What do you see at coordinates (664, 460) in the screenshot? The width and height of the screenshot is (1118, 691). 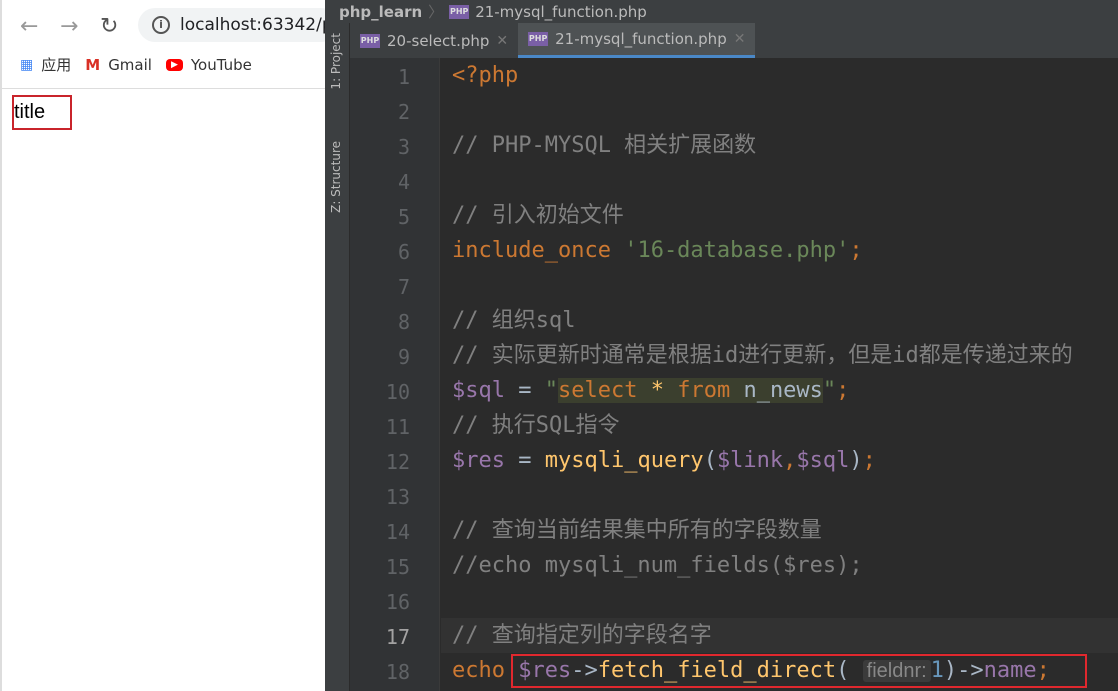 I see `code-line-12: $res = mysqli_query($link,$sql);` at bounding box center [664, 460].